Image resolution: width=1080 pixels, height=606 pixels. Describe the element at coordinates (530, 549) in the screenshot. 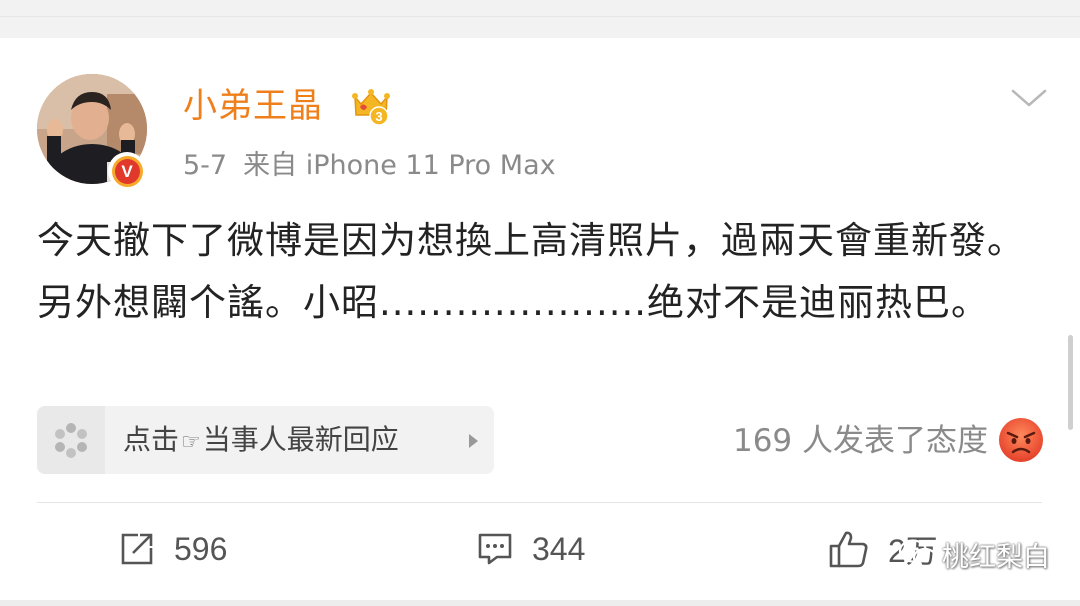

I see `comment-button: 344` at that location.